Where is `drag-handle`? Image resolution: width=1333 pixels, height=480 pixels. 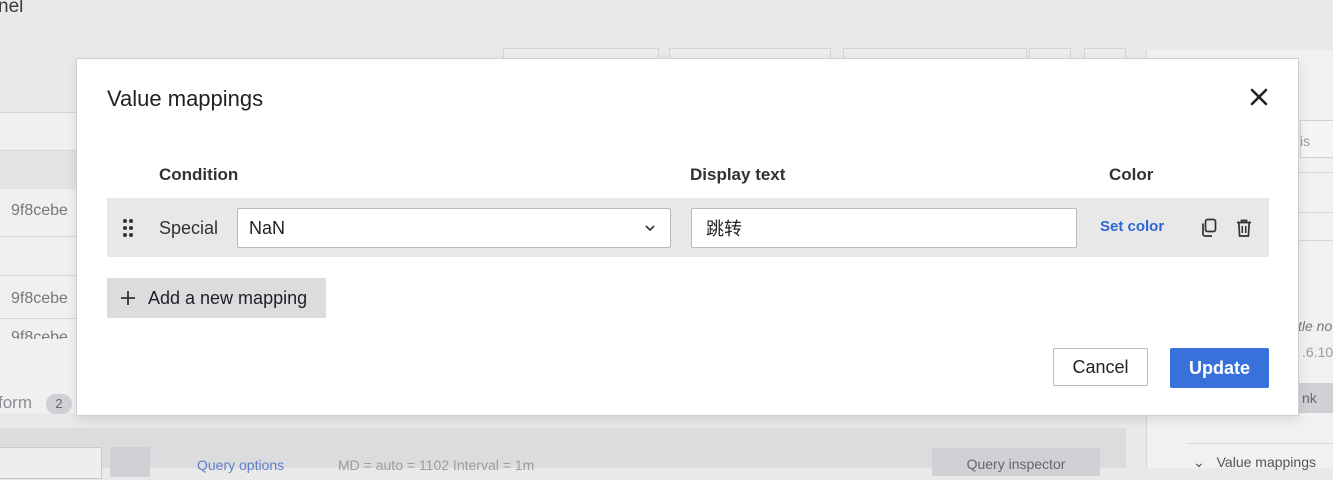 drag-handle is located at coordinates (128, 228).